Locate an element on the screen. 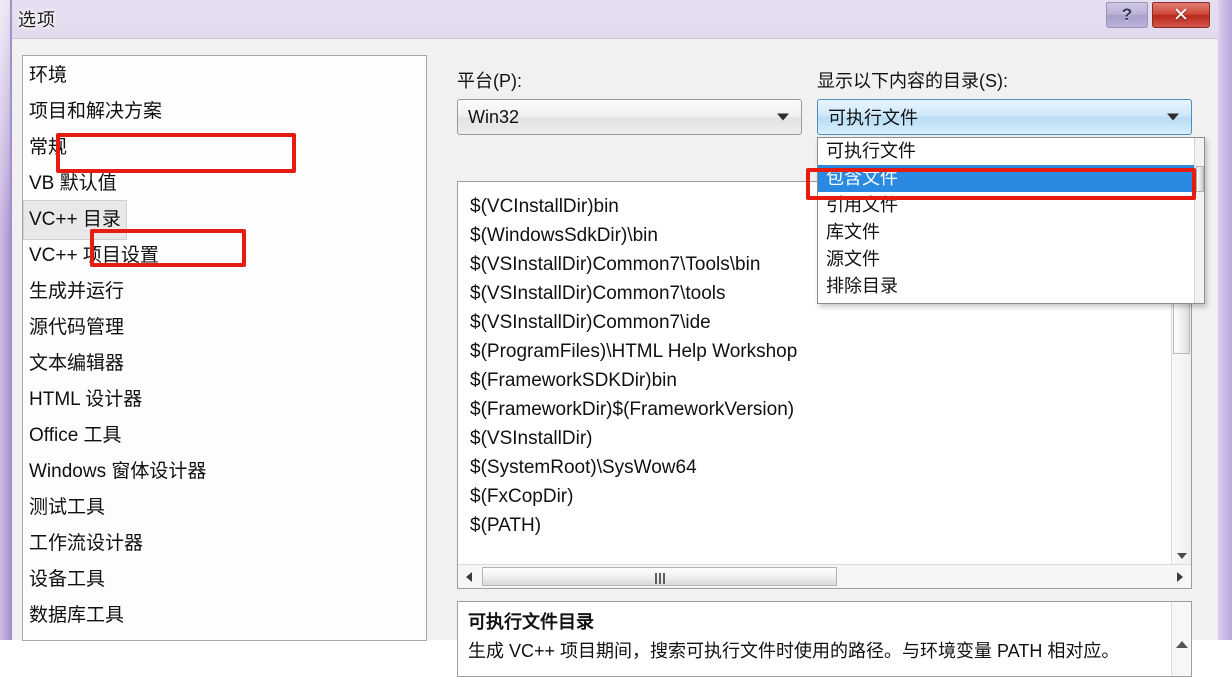 This screenshot has height=677, width=1232. window-title: 选项 is located at coordinates (37, 19).